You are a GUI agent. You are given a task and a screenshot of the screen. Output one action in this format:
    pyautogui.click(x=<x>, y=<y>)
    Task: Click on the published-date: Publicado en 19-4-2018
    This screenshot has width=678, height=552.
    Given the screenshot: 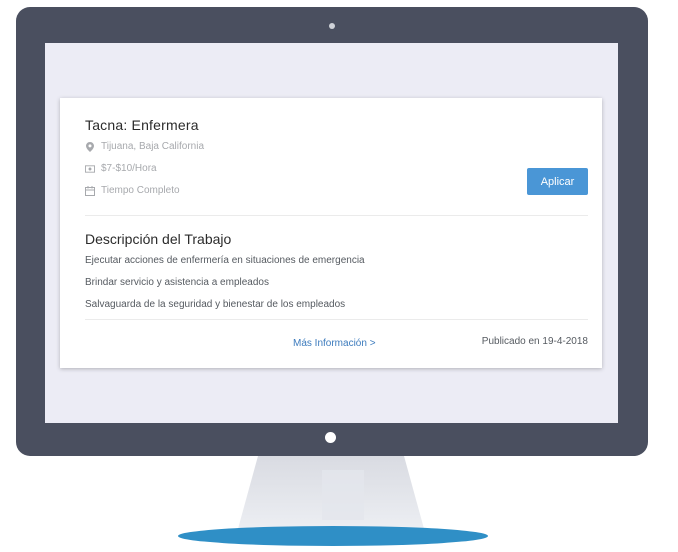 What is the action you would take?
    pyautogui.click(x=534, y=341)
    